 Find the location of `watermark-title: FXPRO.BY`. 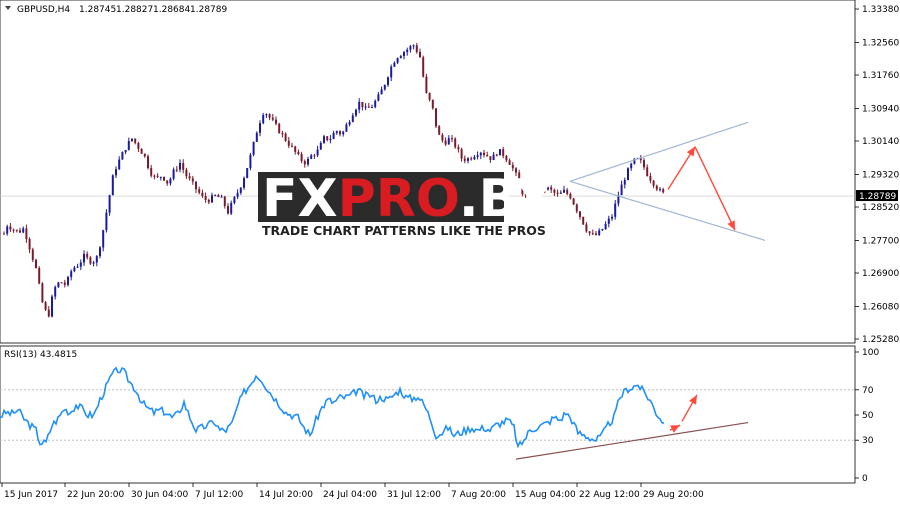

watermark-title: FXPRO.BY is located at coordinates (408, 199).